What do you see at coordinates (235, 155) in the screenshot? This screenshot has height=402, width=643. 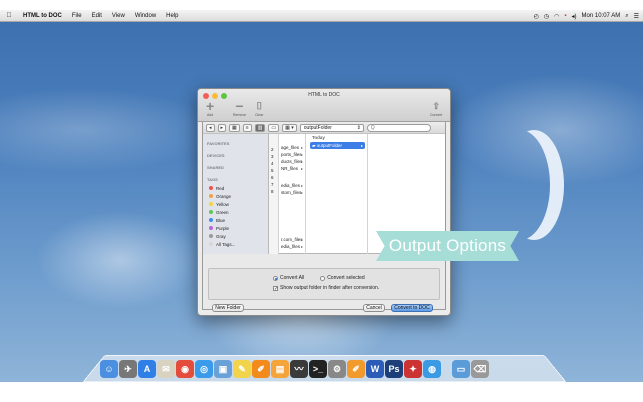 I see `sidebar-section-devices: DEVICES` at bounding box center [235, 155].